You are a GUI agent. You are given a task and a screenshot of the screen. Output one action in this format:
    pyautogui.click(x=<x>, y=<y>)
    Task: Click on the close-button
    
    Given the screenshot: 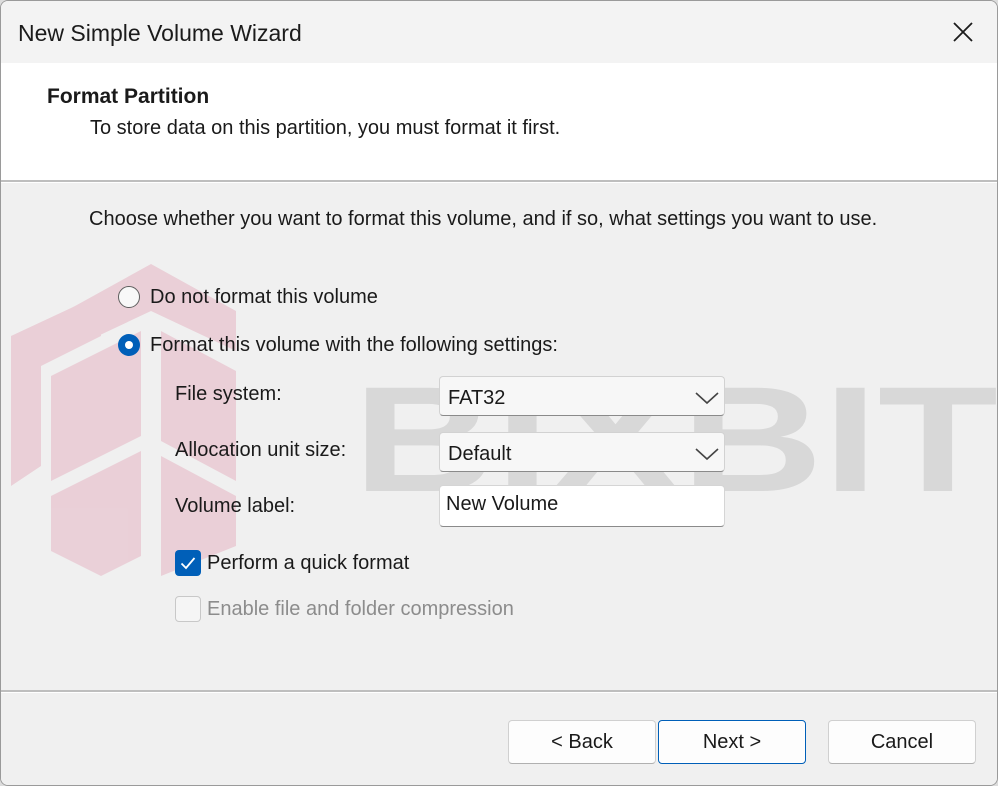 What is the action you would take?
    pyautogui.click(x=962, y=32)
    